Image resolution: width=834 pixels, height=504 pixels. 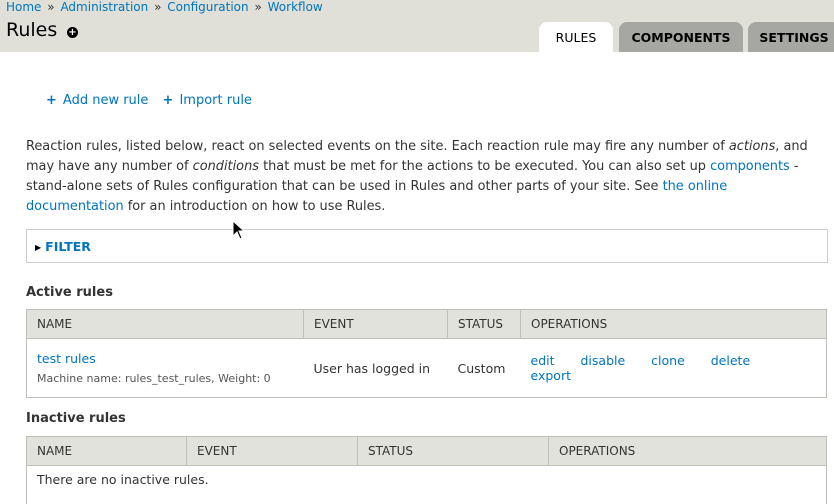 I want to click on clone-link: clone, so click(x=668, y=360).